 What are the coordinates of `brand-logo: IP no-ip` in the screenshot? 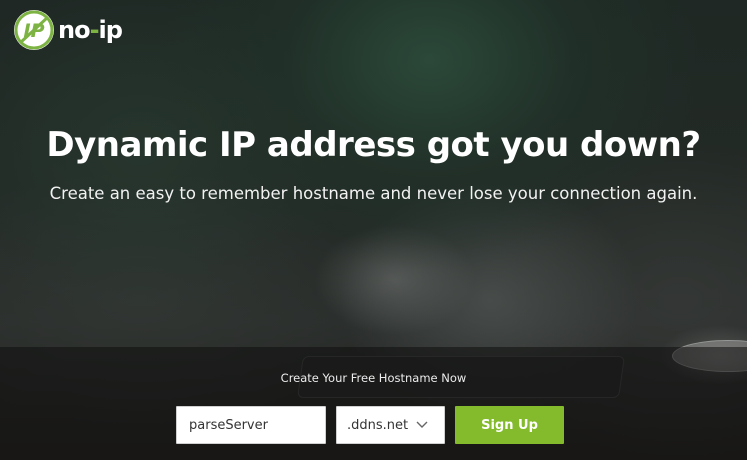 It's located at (68, 30).